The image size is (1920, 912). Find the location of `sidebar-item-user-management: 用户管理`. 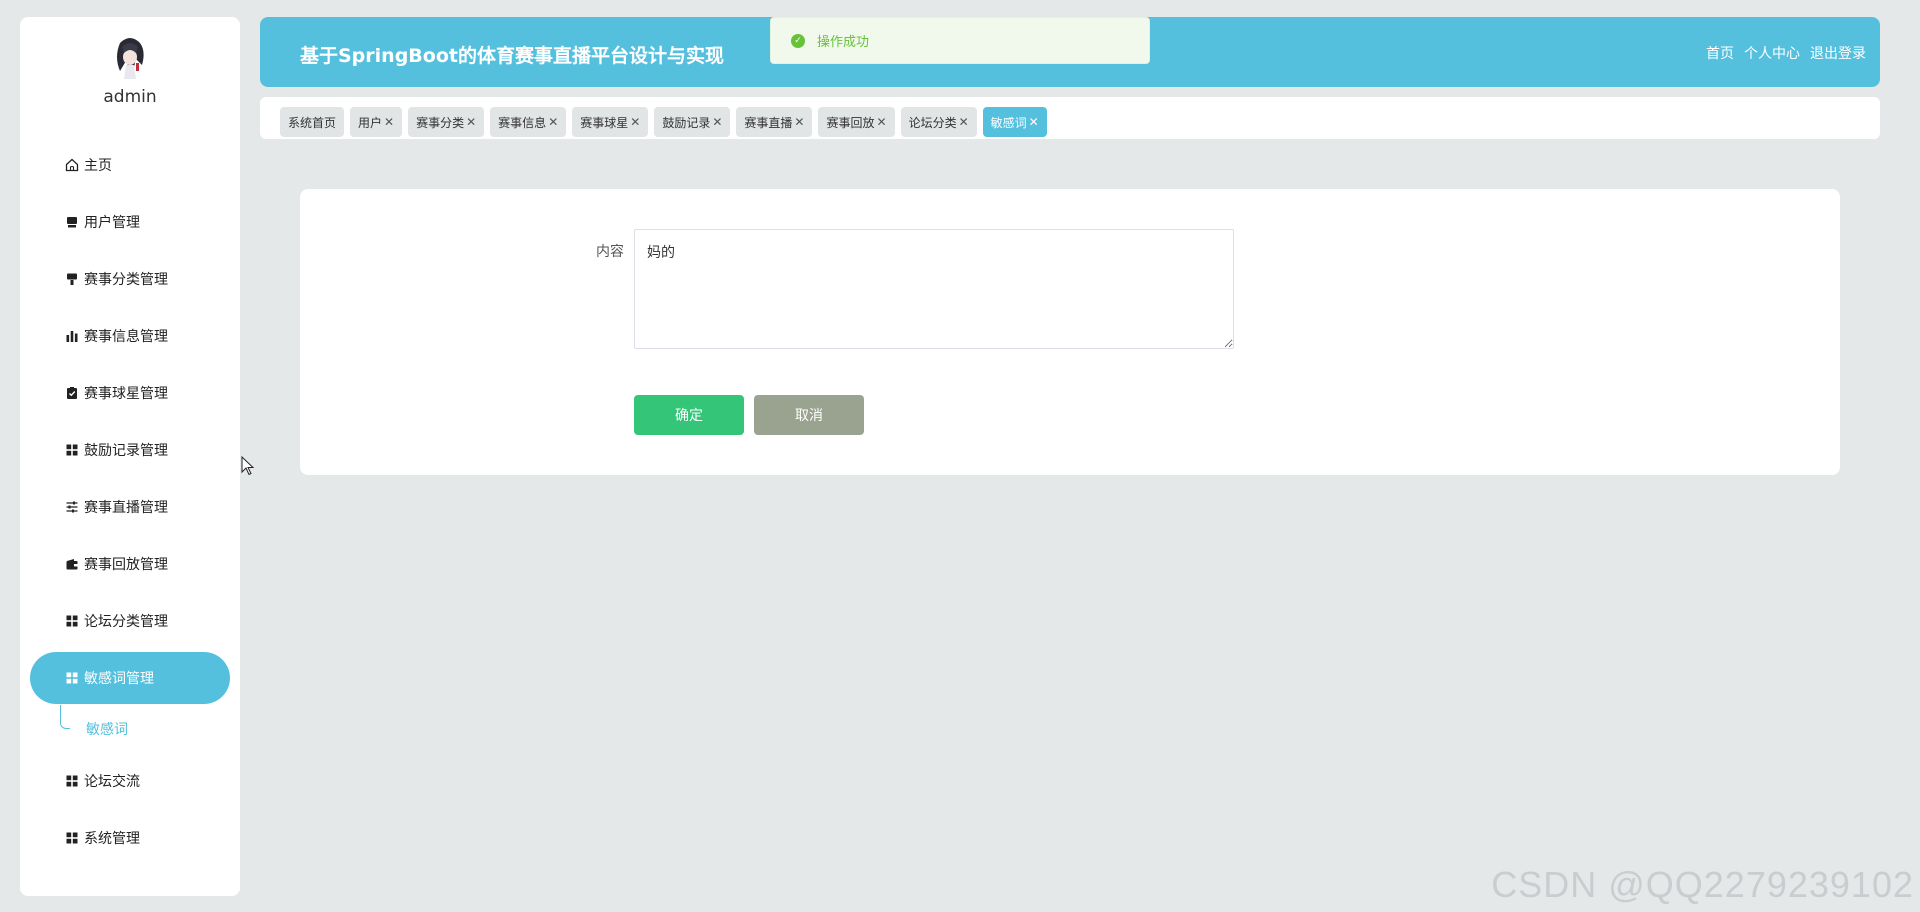

sidebar-item-user-management: 用户管理 is located at coordinates (130, 222).